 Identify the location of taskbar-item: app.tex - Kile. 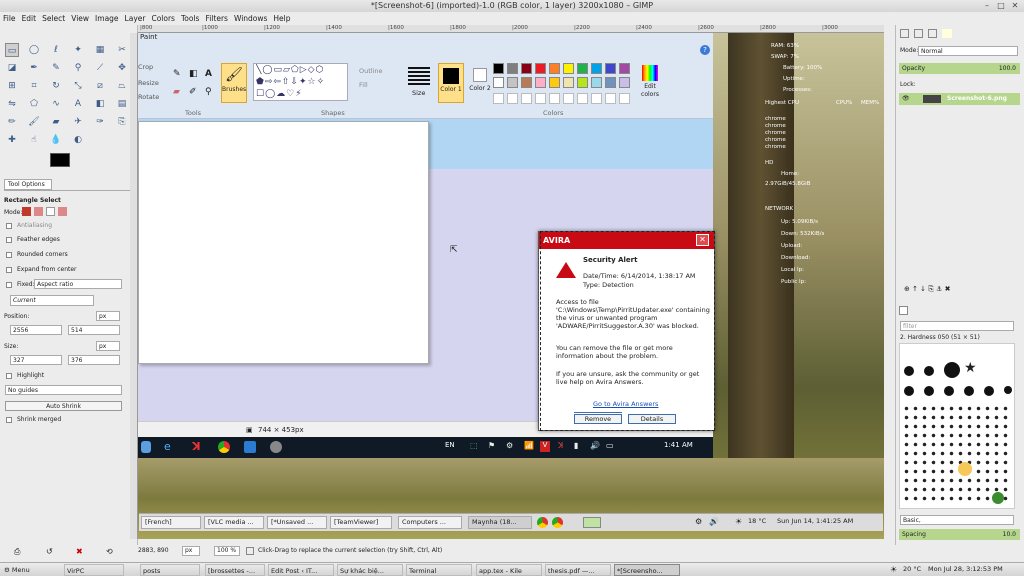
(509, 570).